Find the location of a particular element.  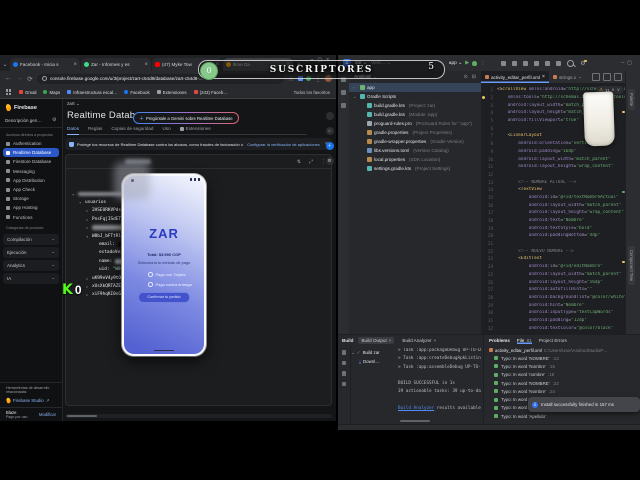

project-tree-item: build.gradle.kts (Module :app) is located at coordinates (415, 114).